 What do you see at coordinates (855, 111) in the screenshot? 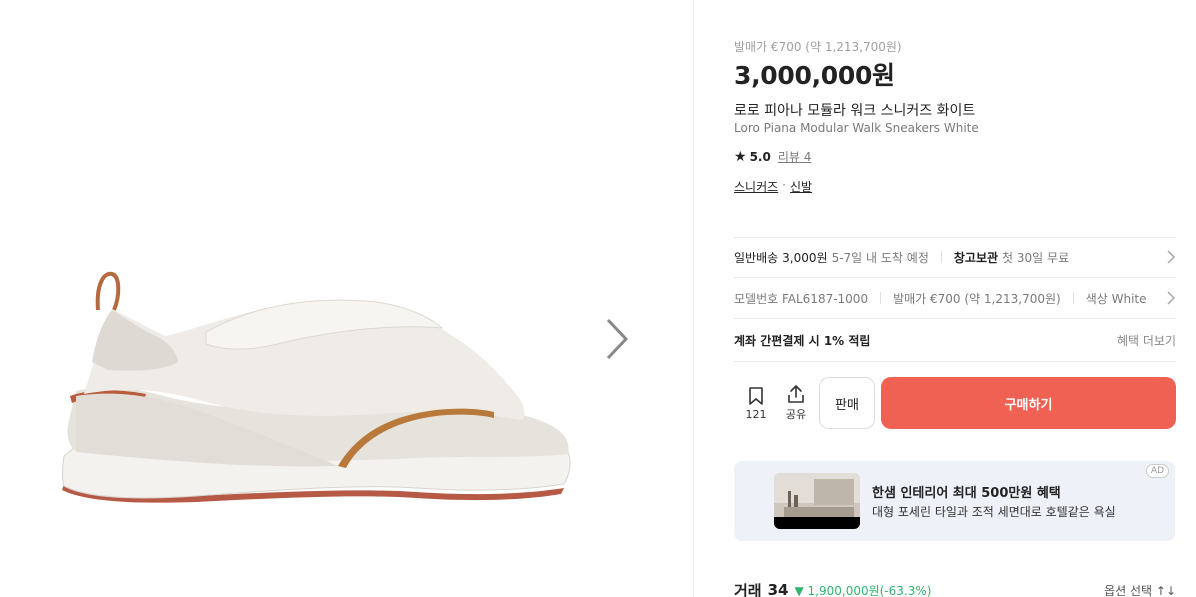
I see `product-name-ko: 로로 피아나 모듈라 워크 스니커즈 화이트` at bounding box center [855, 111].